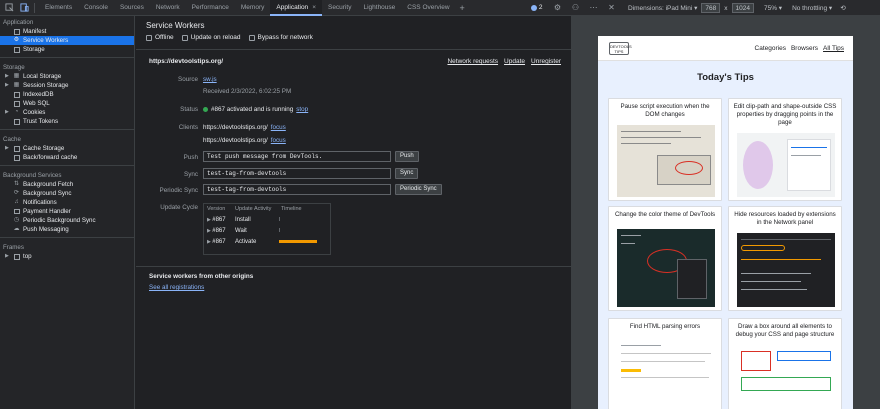 This screenshot has width=880, height=409. Describe the element at coordinates (557, 8) in the screenshot. I see `settings-gear-icon: ⚙` at that location.